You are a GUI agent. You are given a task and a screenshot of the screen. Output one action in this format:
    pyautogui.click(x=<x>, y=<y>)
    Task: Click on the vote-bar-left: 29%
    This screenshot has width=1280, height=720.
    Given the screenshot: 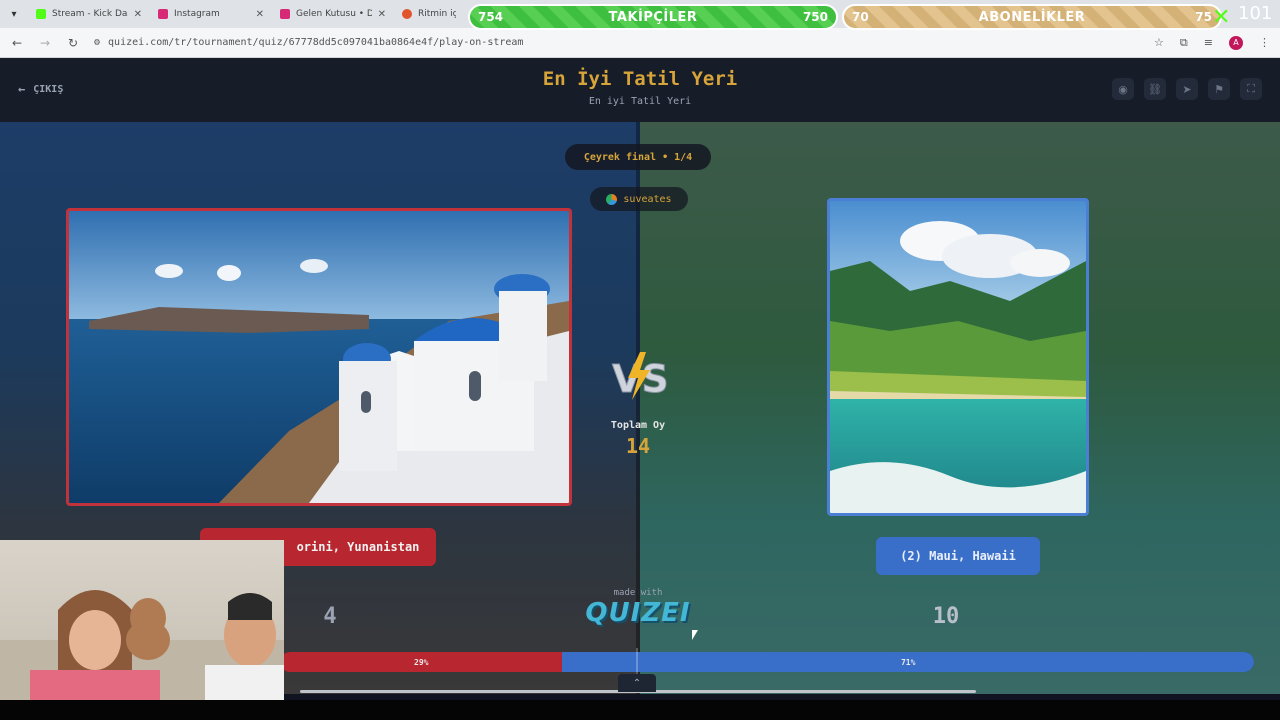 What is the action you would take?
    pyautogui.click(x=421, y=662)
    